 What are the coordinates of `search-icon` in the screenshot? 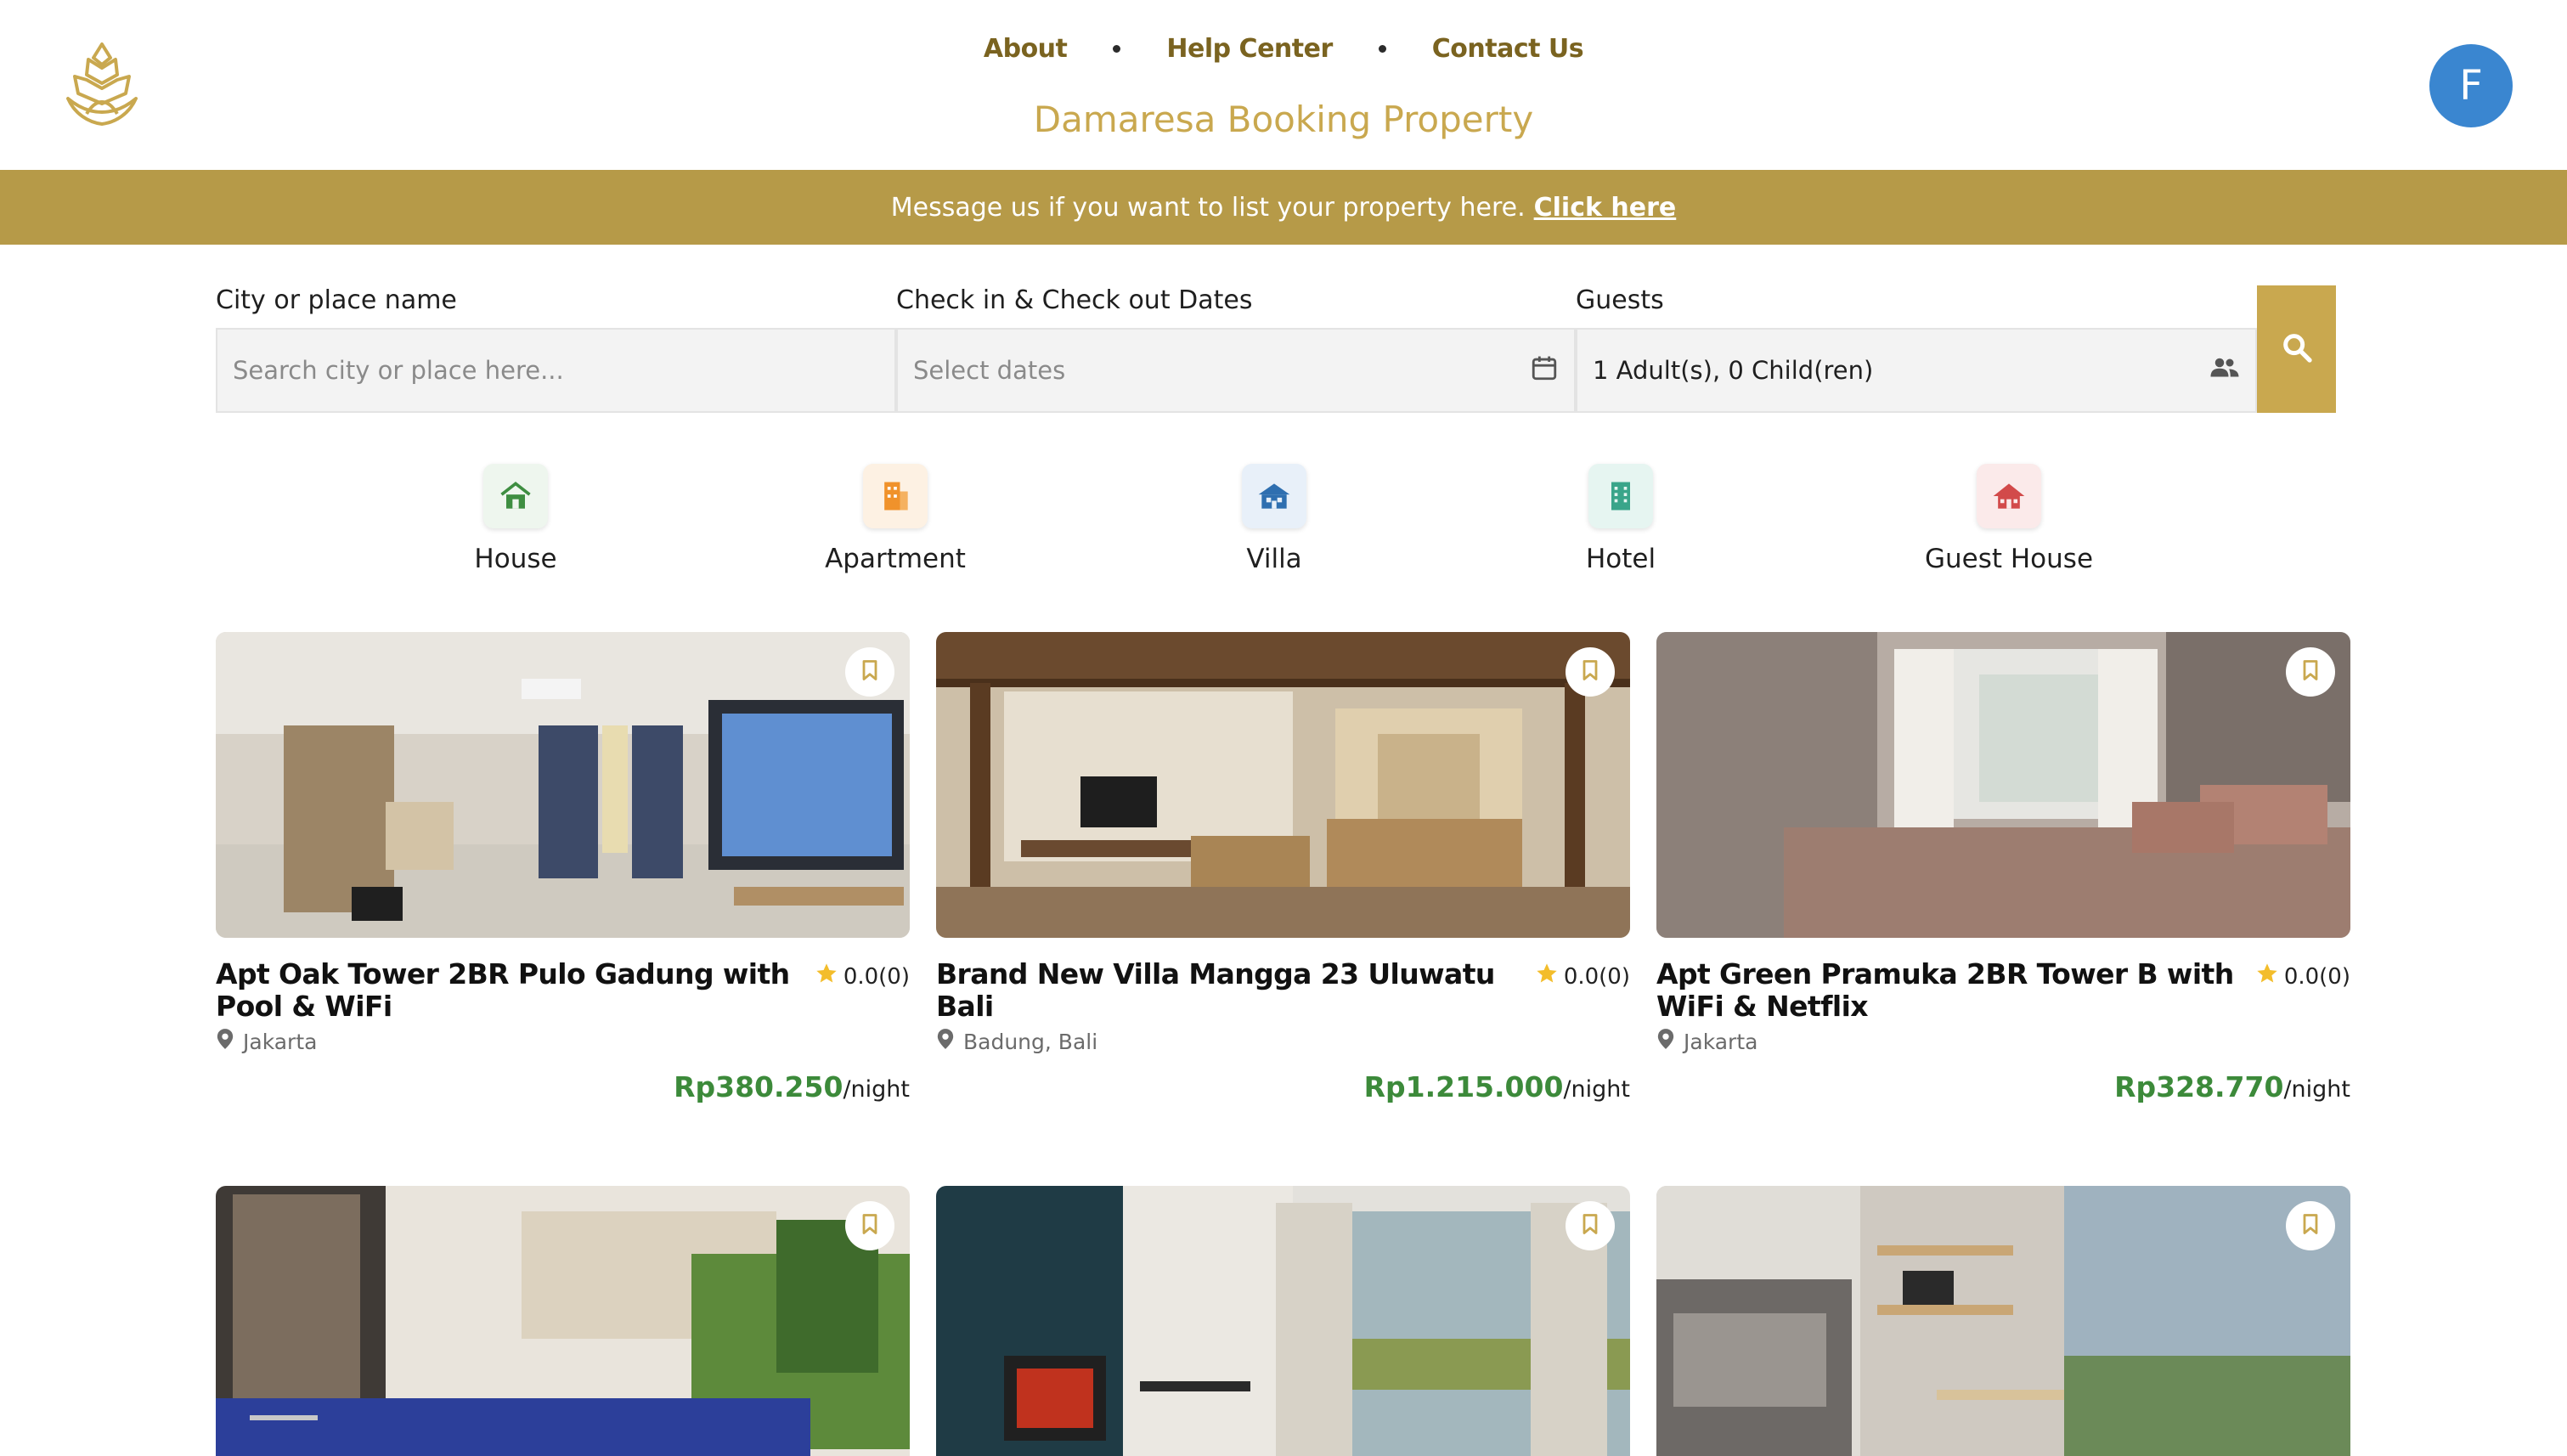 It's located at (2297, 349).